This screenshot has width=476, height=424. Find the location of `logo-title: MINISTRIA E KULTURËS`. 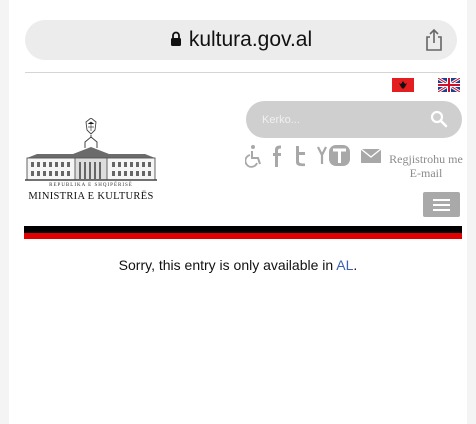

logo-title: MINISTRIA E KULTURËS is located at coordinates (91, 196).